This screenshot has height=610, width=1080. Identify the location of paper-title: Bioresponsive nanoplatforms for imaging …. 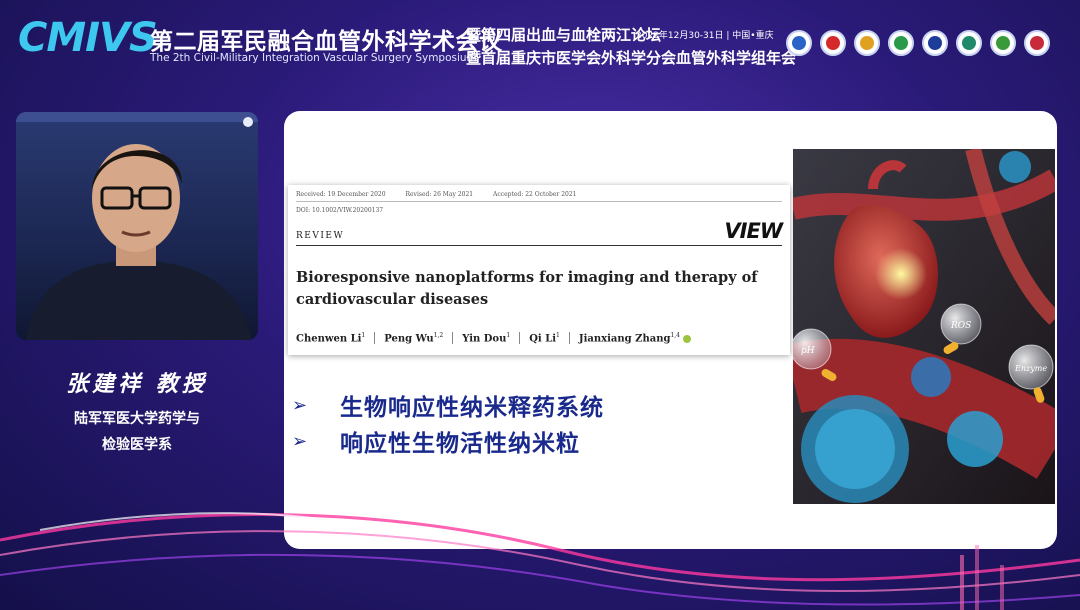
(527, 288).